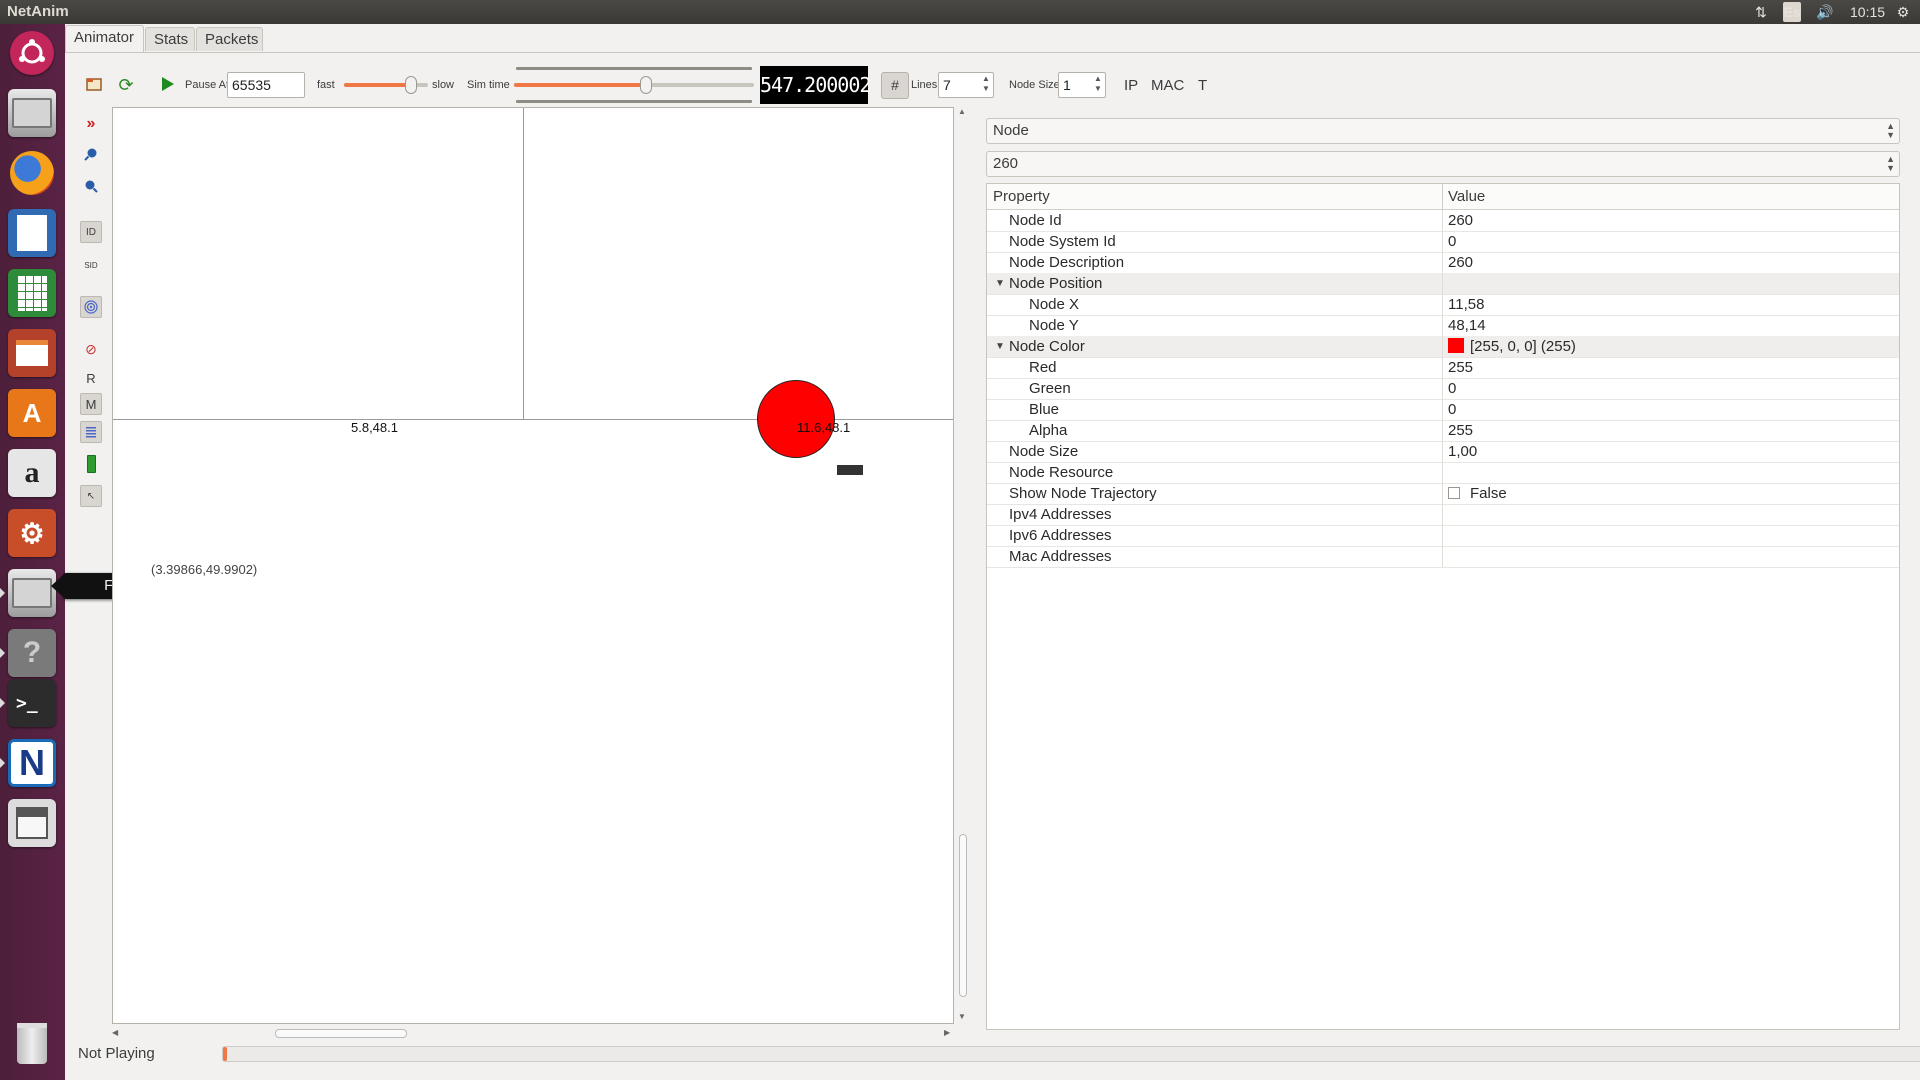 This screenshot has width=1920, height=1080. What do you see at coordinates (91, 378) in the screenshot?
I see `show-route-button: R` at bounding box center [91, 378].